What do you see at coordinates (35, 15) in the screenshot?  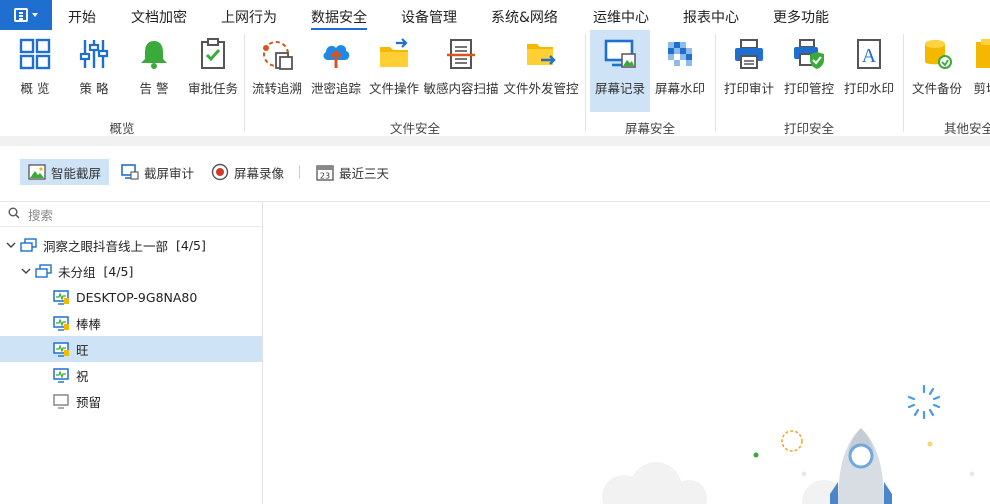 I see `caret-down-icon` at bounding box center [35, 15].